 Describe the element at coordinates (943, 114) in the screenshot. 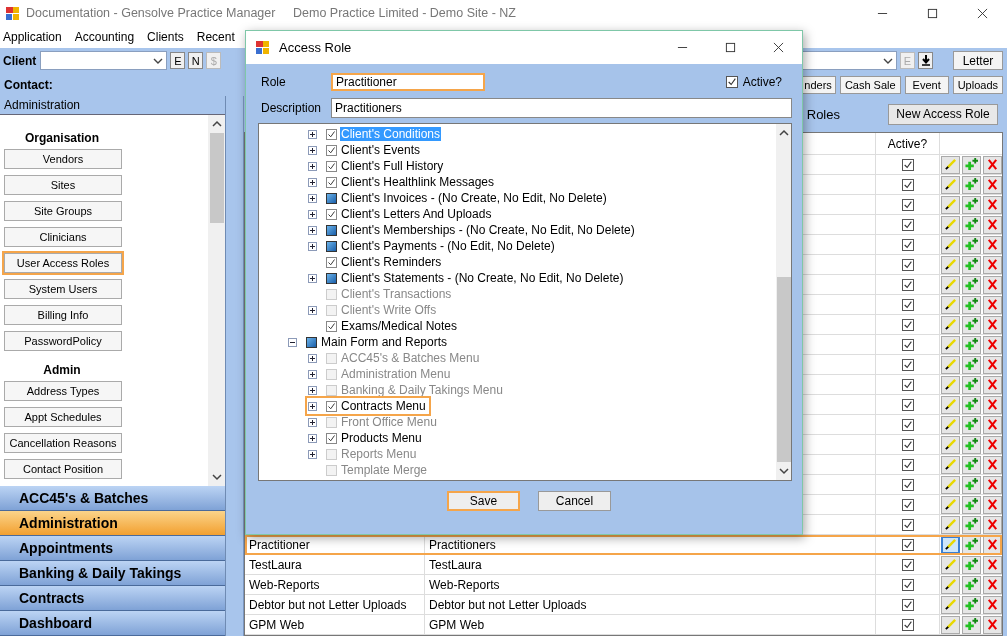

I see `new-role-button: New Access Role` at that location.